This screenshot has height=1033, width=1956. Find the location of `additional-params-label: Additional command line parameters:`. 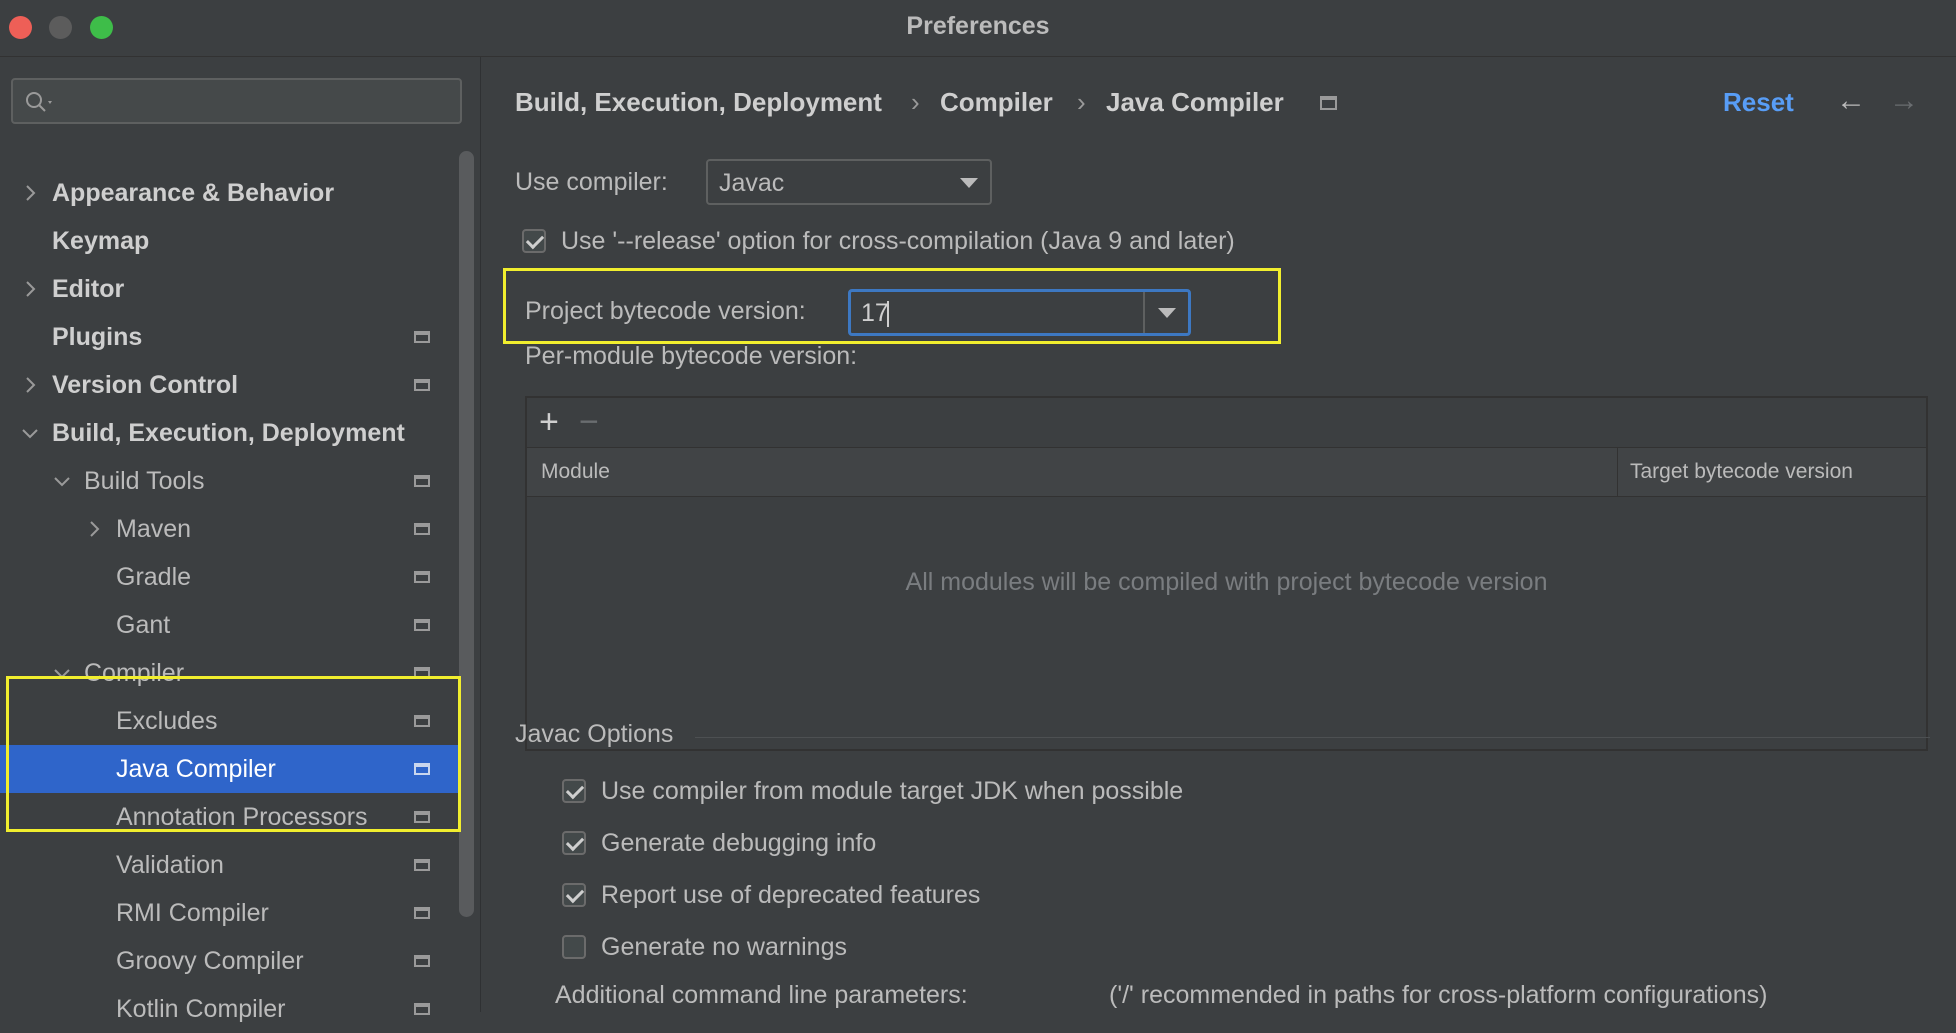

additional-params-label: Additional command line parameters: is located at coordinates (761, 995).